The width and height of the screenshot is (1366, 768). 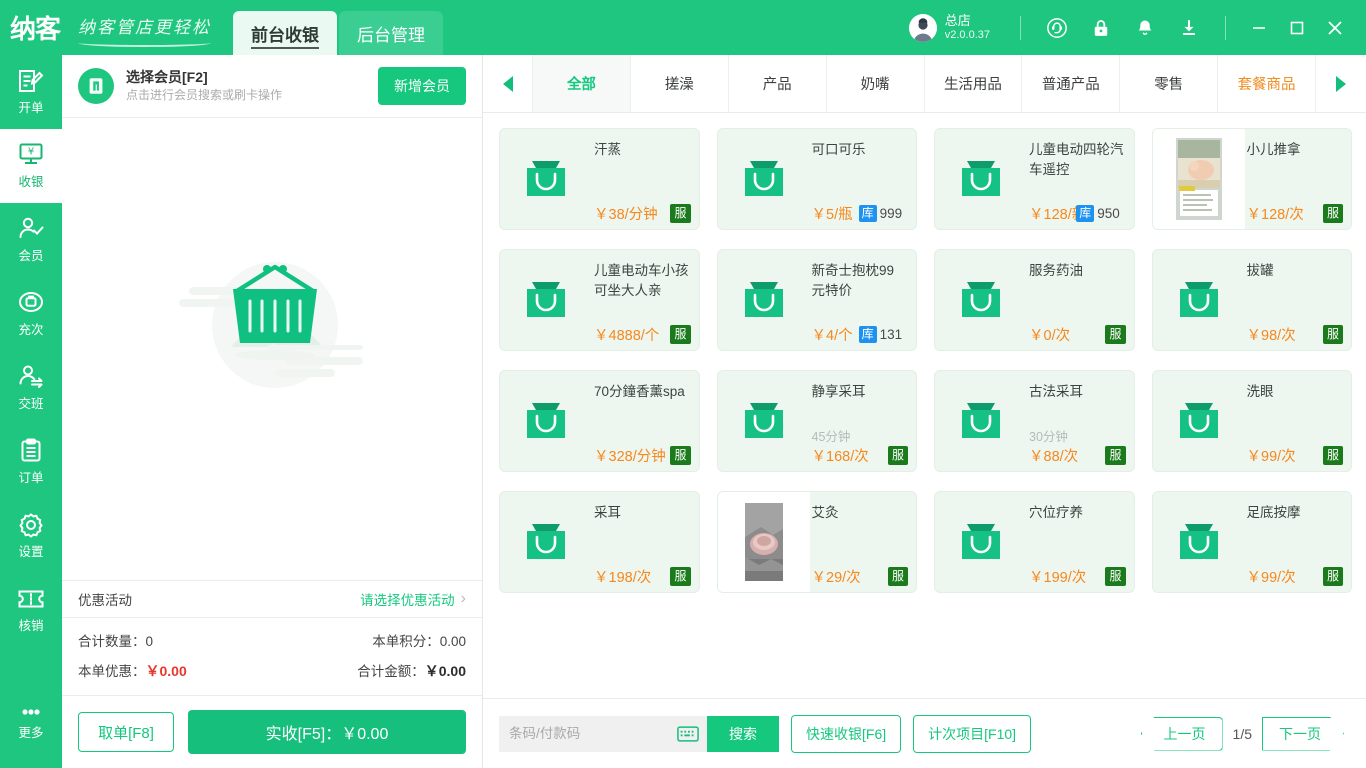 What do you see at coordinates (1335, 28) in the screenshot?
I see `close-button` at bounding box center [1335, 28].